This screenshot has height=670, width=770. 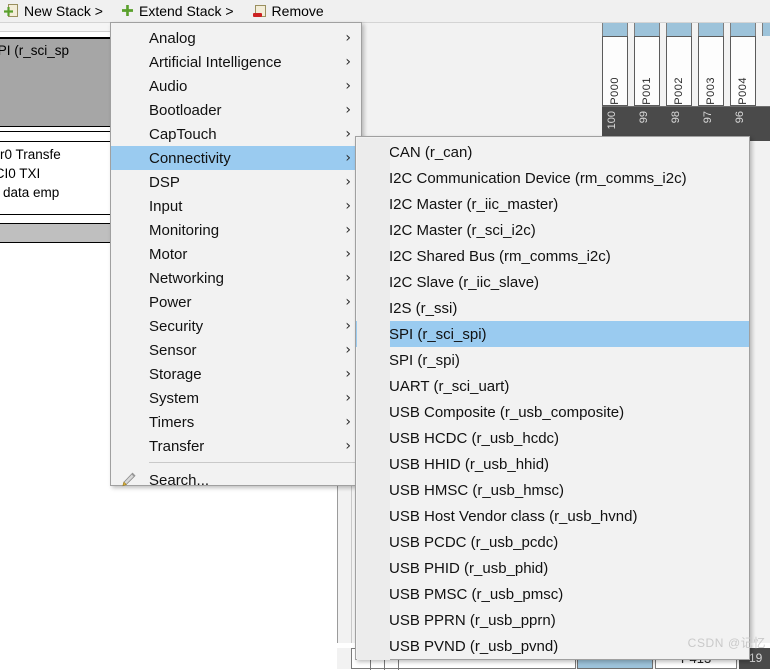 I want to click on submenu-item-label: USB PHID (r_usb_phid), so click(x=469, y=568).